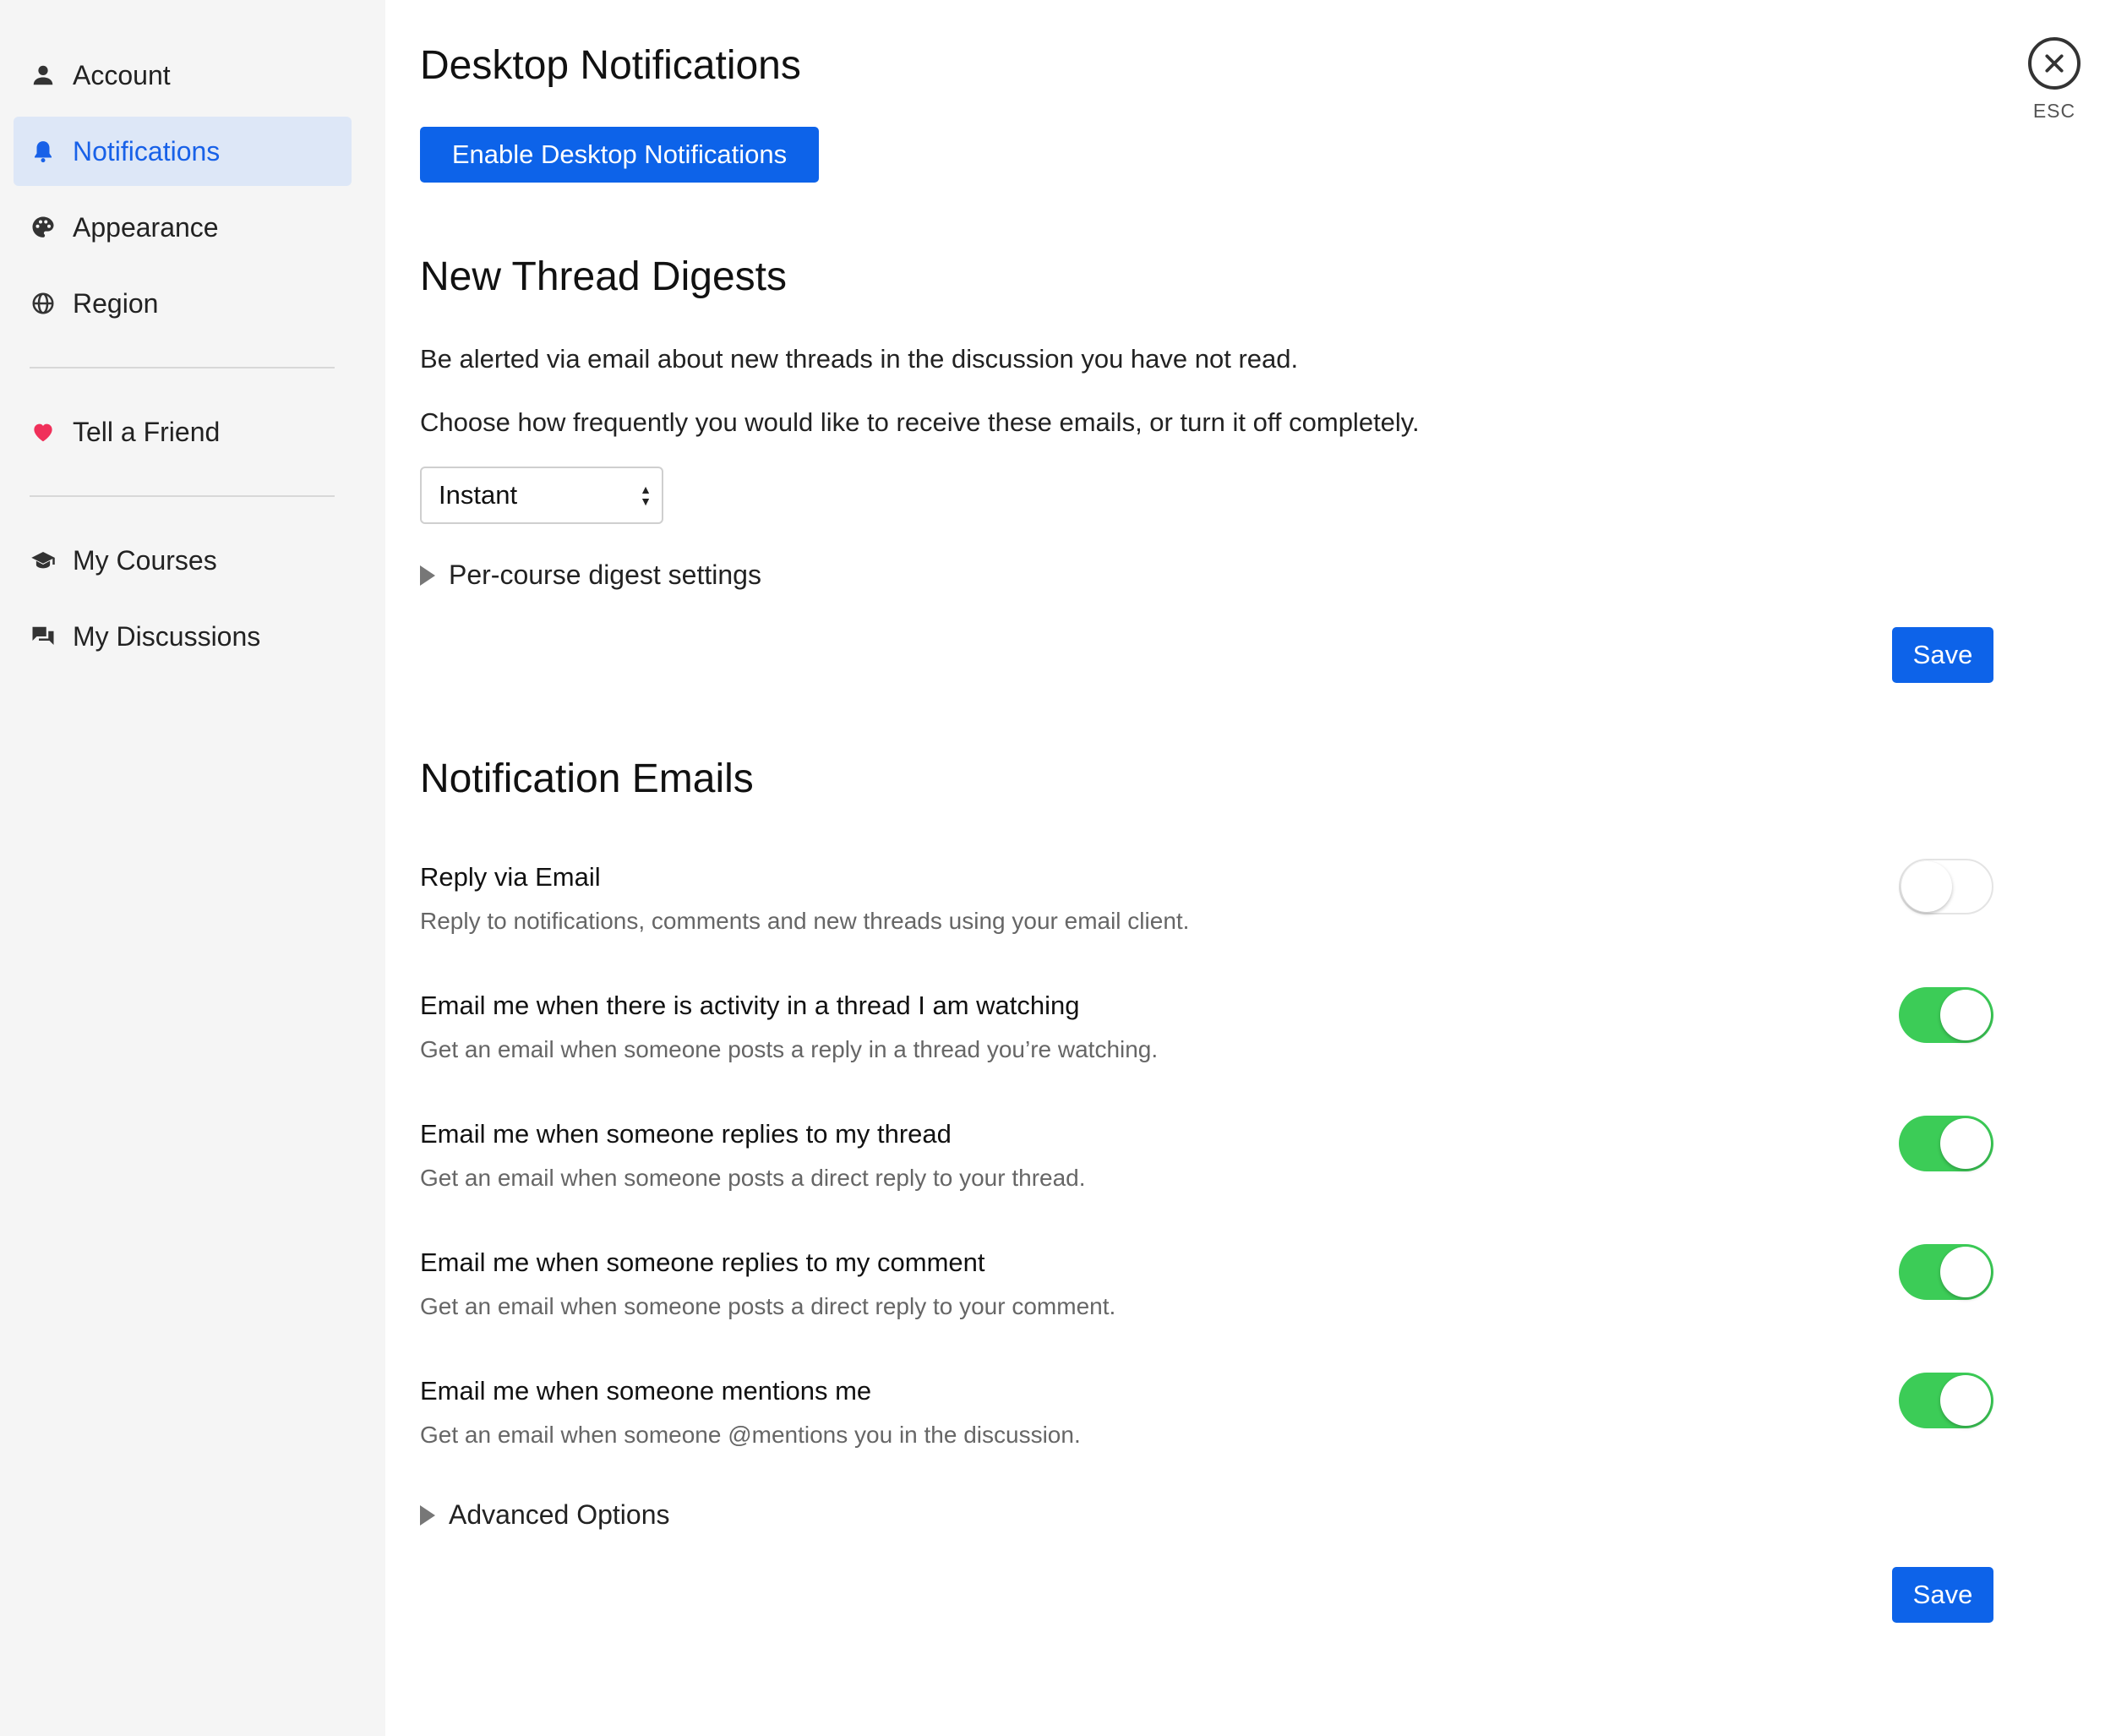  What do you see at coordinates (147, 431) in the screenshot?
I see `sidebar-item-label: Tell a Friend` at bounding box center [147, 431].